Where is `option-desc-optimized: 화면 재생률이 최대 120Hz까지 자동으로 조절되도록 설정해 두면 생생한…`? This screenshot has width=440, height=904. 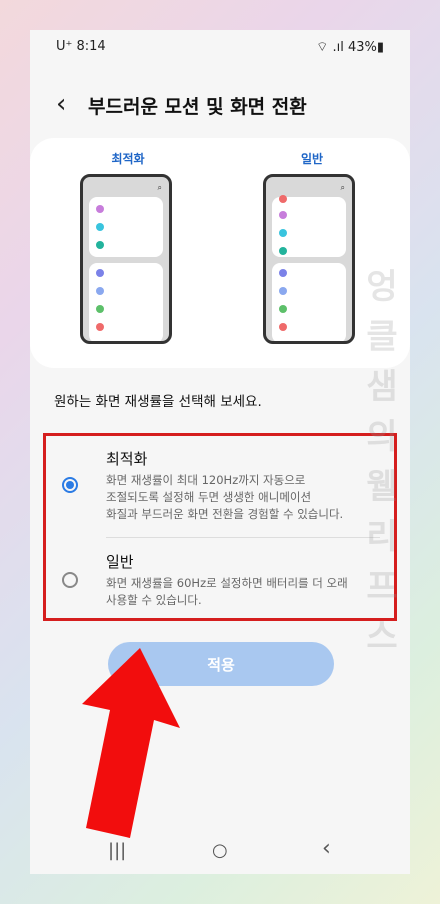 option-desc-optimized: 화면 재생률이 최대 120Hz까지 자동으로 조절되도록 설정해 두면 생생한… is located at coordinates (225, 497).